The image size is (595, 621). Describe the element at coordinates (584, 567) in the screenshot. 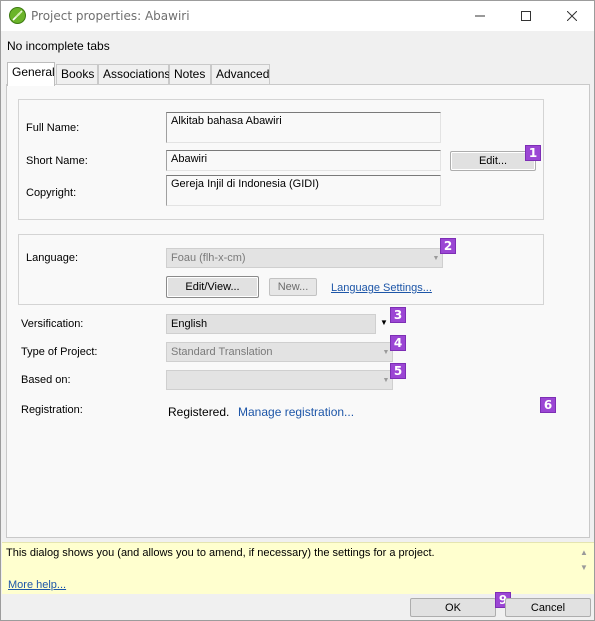

I see `scroll-down-arrow-icon: ▼` at that location.